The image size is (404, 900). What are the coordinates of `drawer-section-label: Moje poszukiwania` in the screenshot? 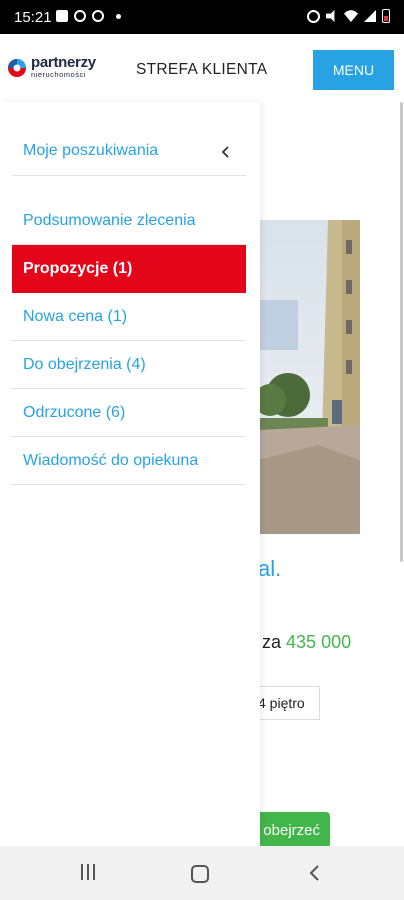 It's located at (91, 150).